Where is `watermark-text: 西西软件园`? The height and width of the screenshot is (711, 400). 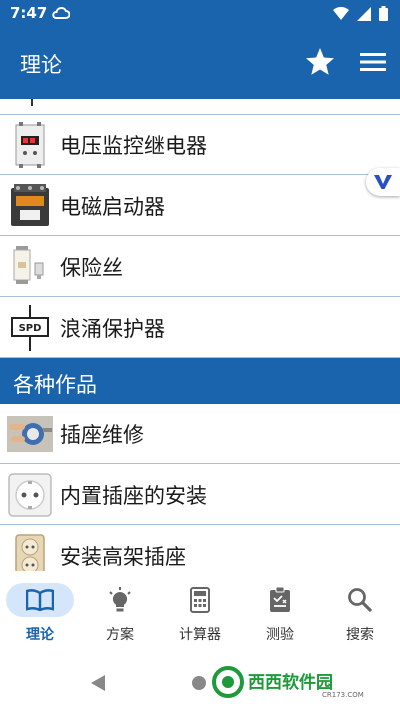 watermark-text: 西西软件园 is located at coordinates (290, 682).